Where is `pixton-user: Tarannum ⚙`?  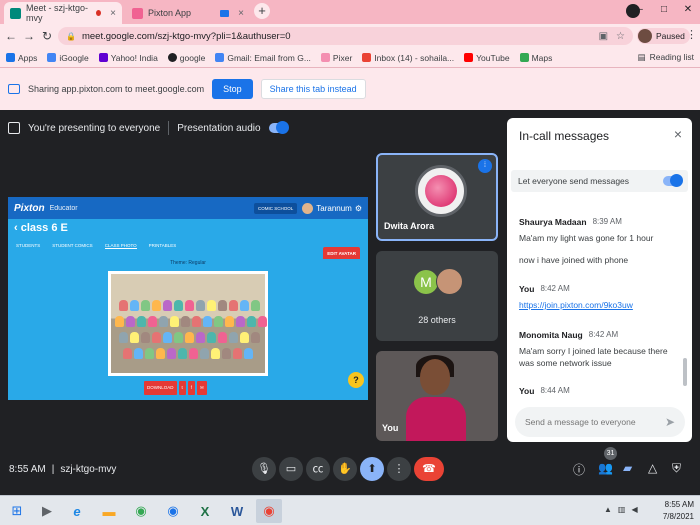
pixton-user: Tarannum ⚙ is located at coordinates (332, 208).